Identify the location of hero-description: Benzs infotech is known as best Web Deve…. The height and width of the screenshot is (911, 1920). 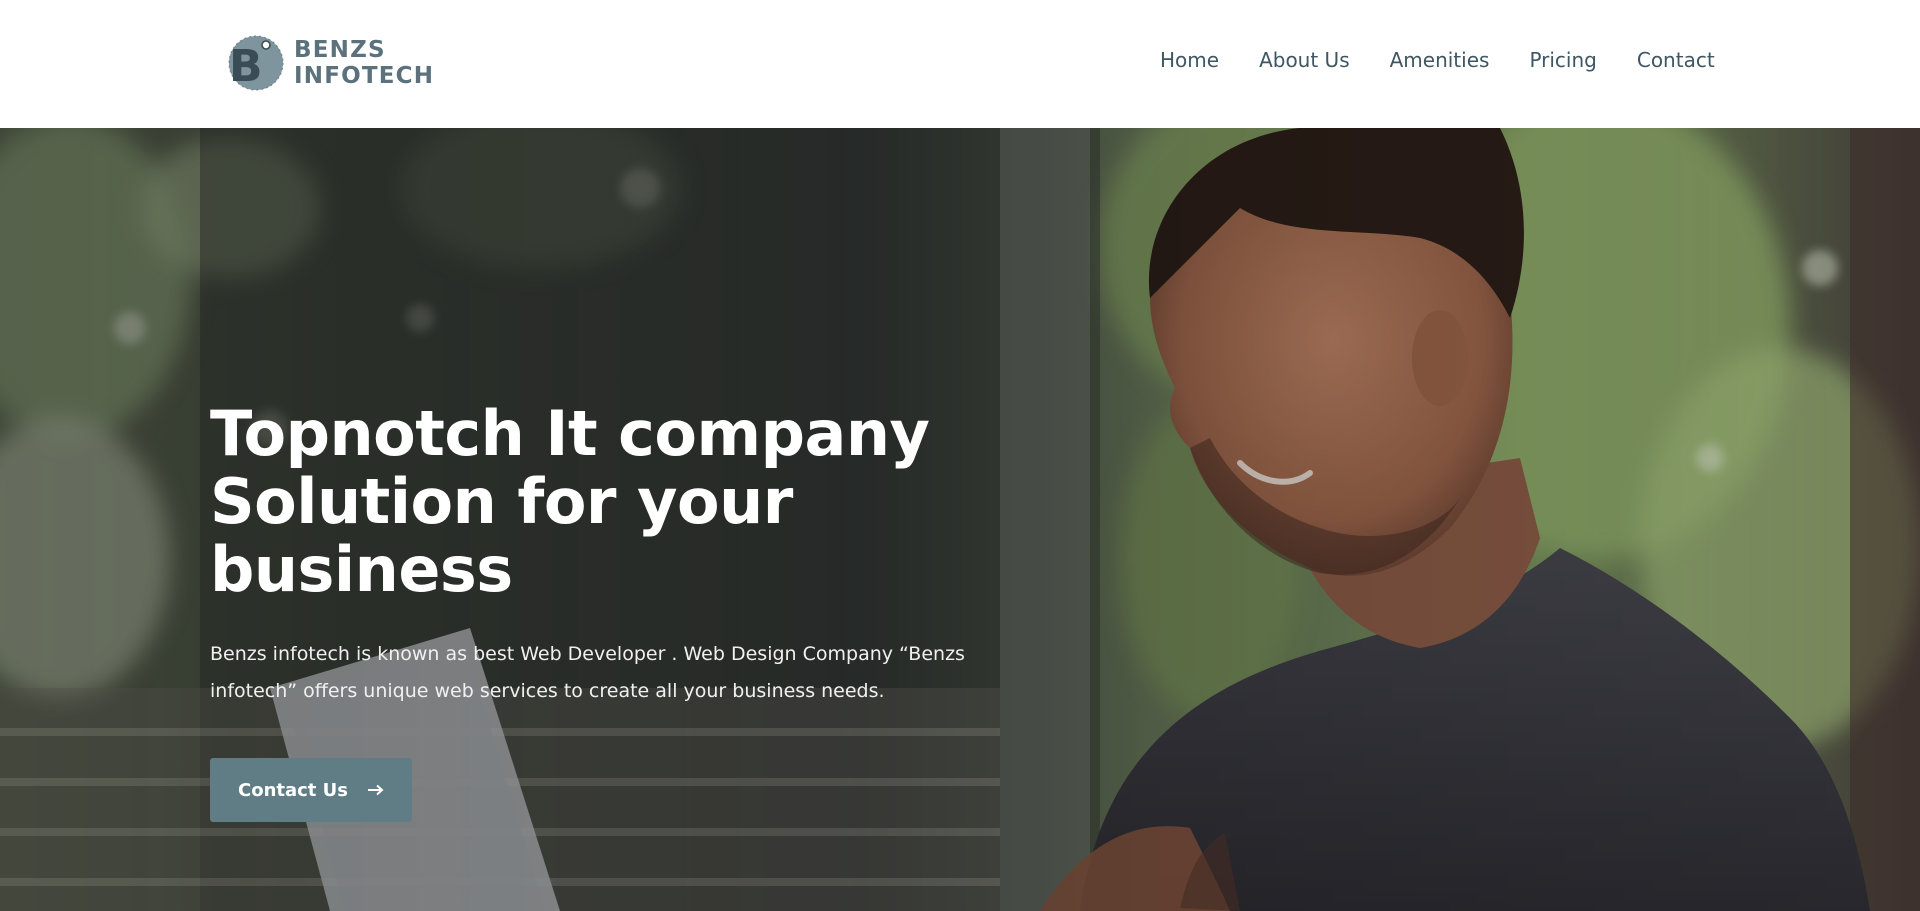
(587, 672).